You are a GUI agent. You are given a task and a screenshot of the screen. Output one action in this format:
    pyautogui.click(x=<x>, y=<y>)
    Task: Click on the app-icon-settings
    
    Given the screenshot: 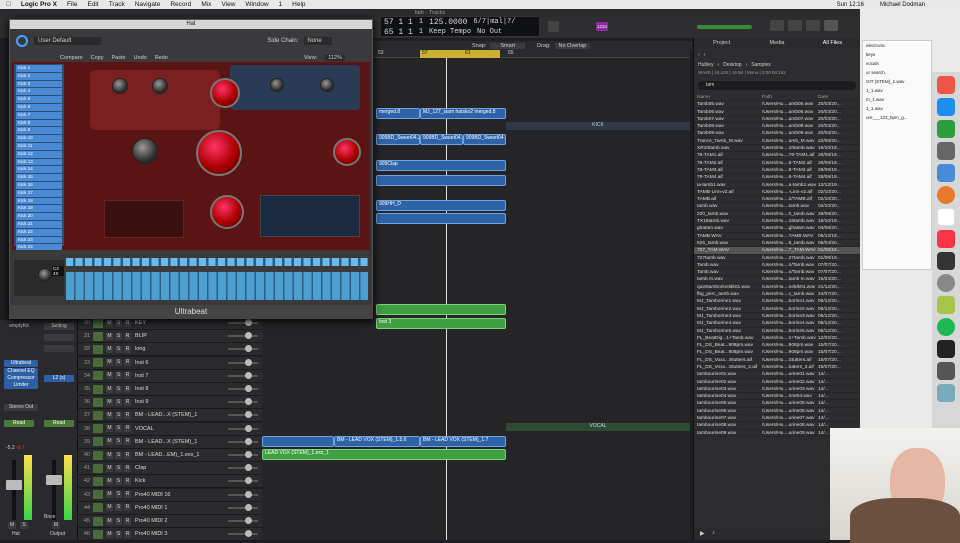 What is the action you would take?
    pyautogui.click(x=946, y=283)
    